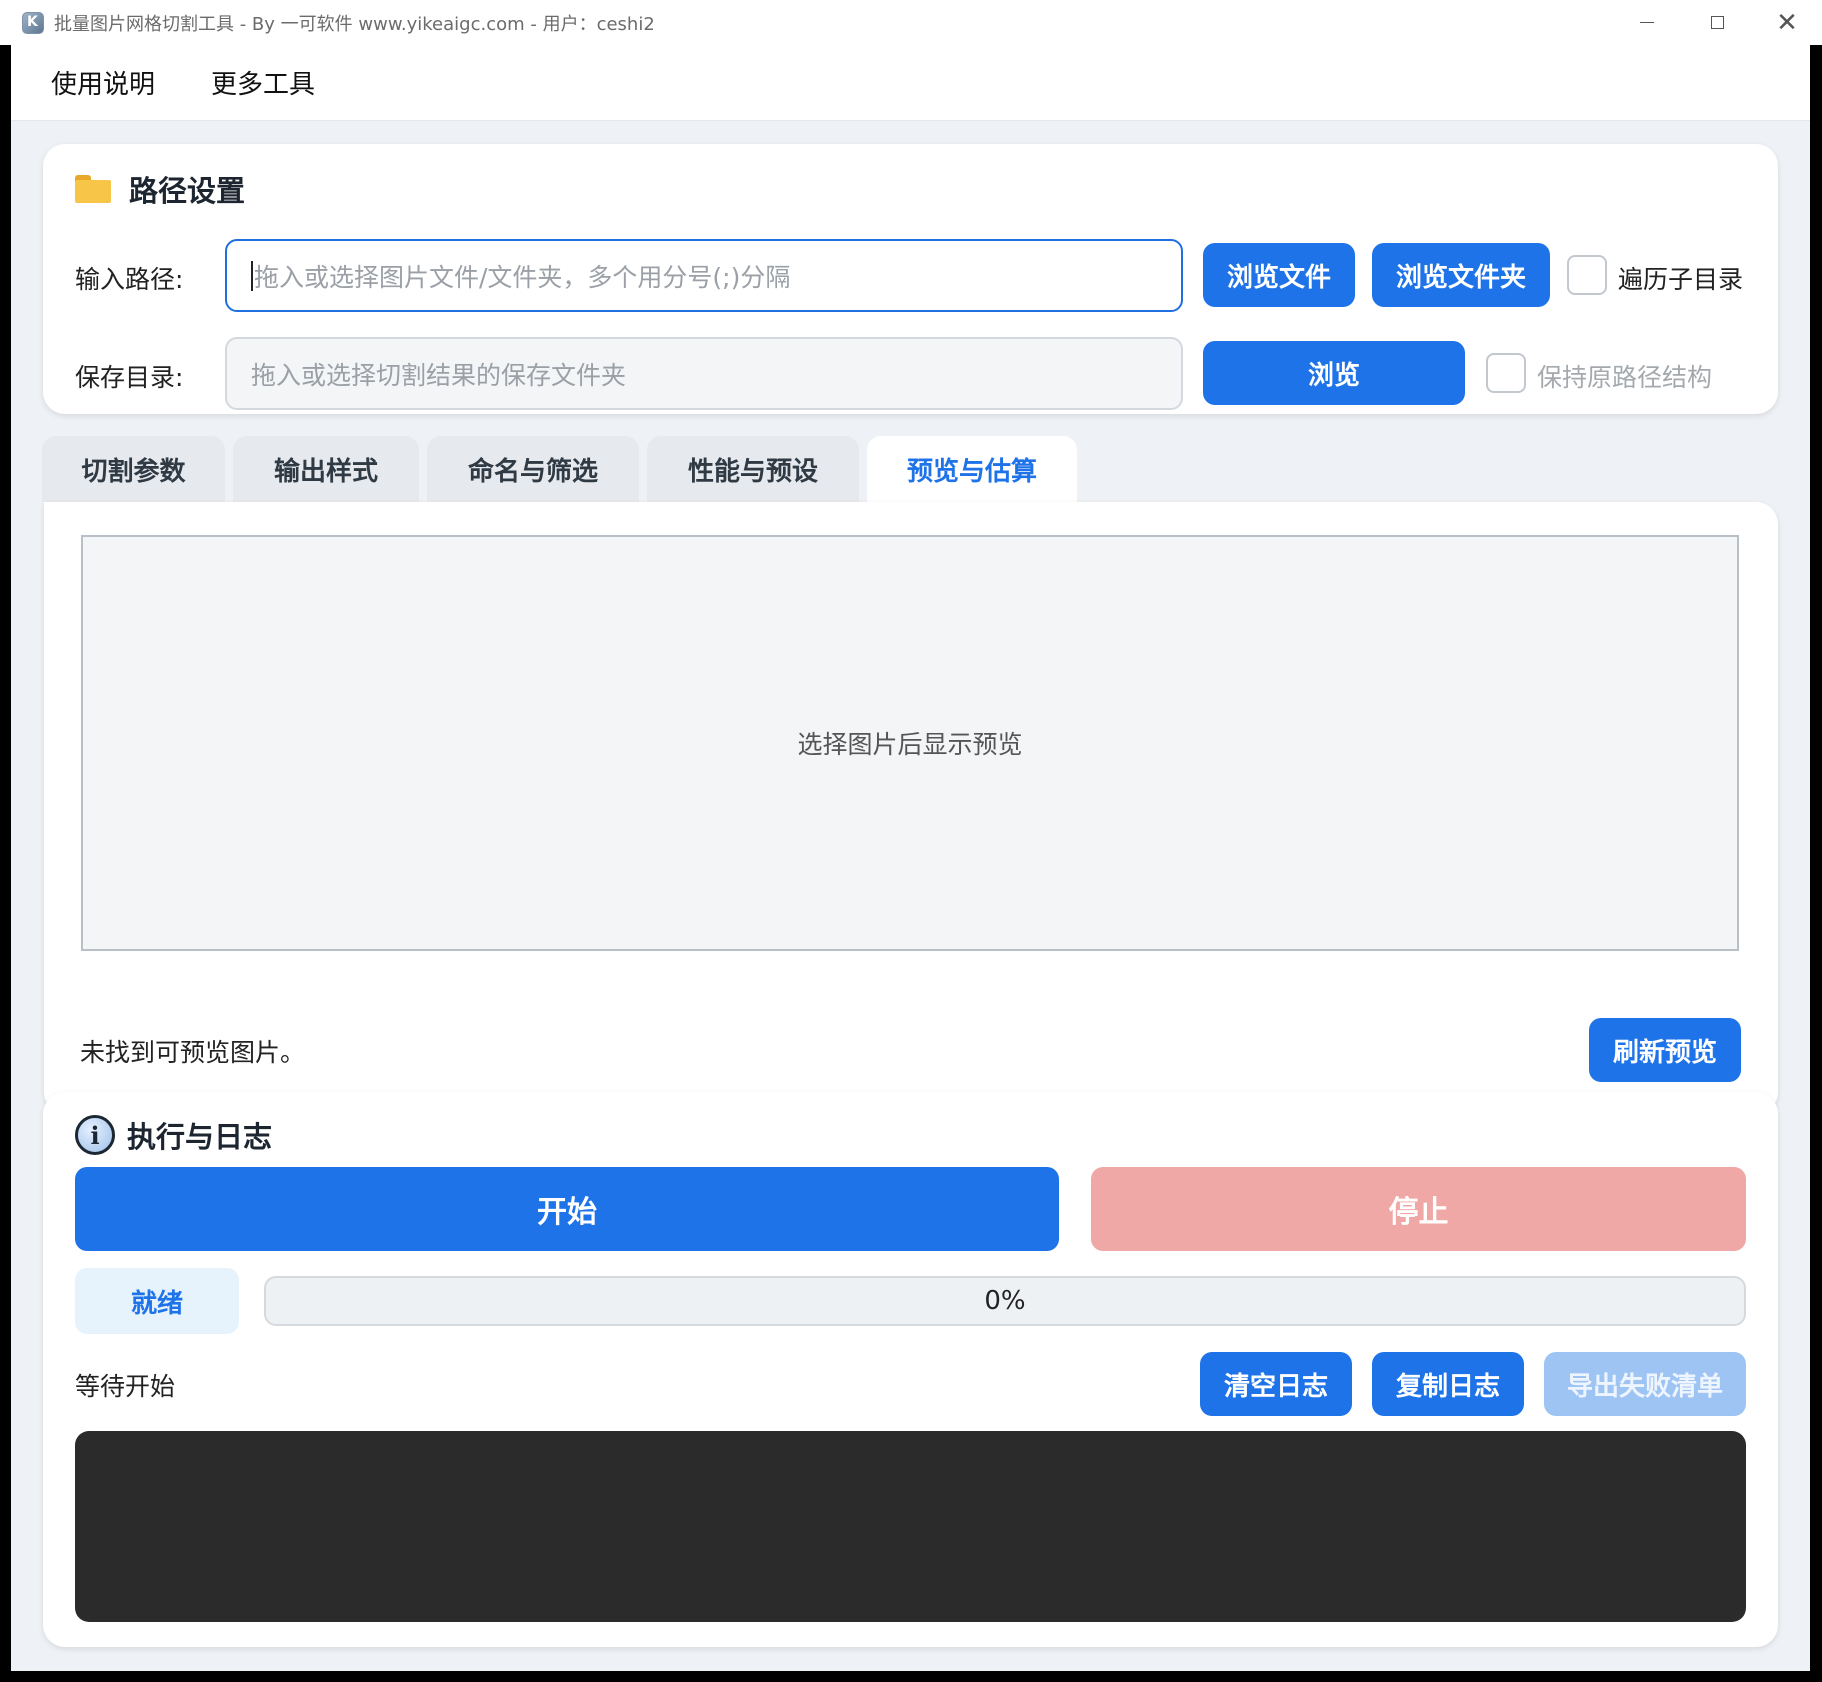 This screenshot has height=1682, width=1822. Describe the element at coordinates (910, 1526) in the screenshot. I see `log-output` at that location.